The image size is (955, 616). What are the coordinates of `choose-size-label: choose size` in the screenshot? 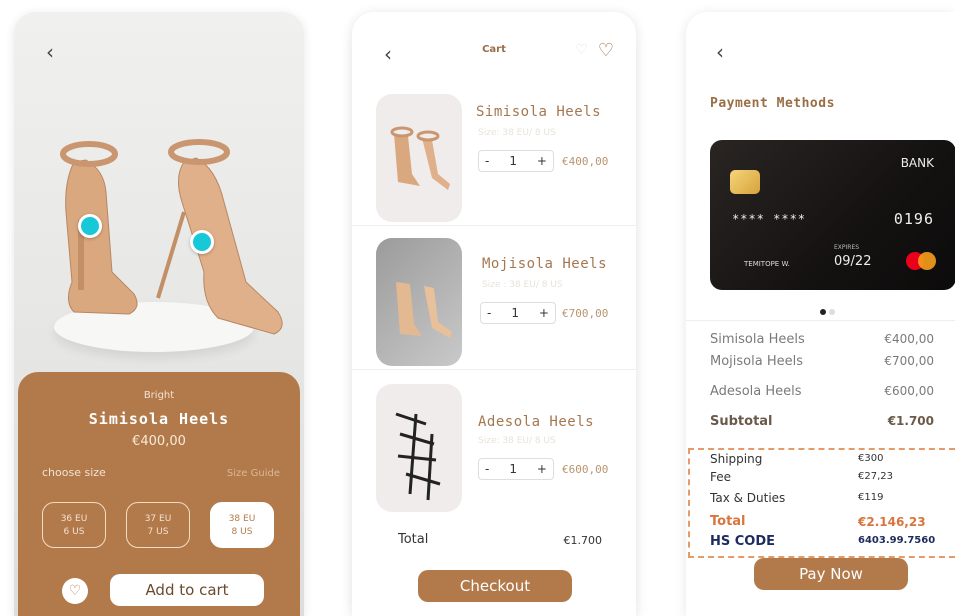 It's located at (74, 472).